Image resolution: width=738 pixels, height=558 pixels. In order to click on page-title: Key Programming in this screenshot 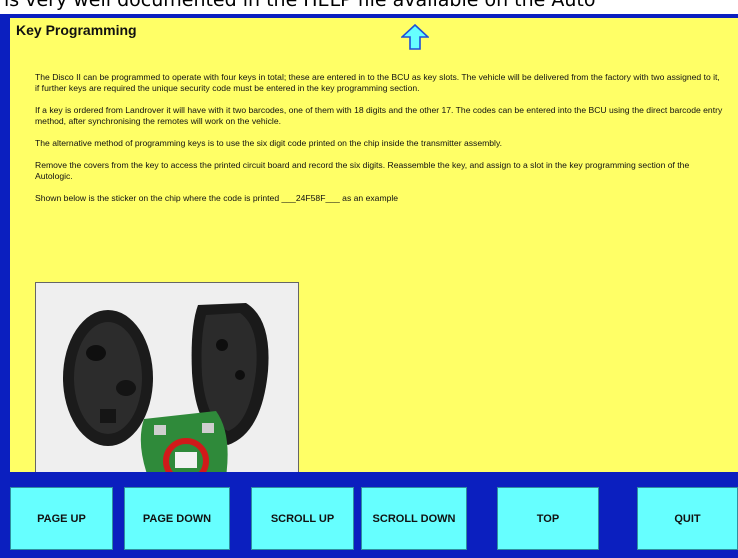, I will do `click(76, 30)`.